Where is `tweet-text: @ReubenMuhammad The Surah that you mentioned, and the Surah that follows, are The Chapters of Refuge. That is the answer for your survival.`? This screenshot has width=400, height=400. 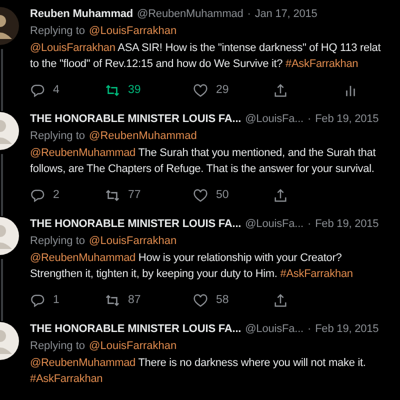
tweet-text: @ReubenMuhammad The Surah that you mentioned, and the Surah that follows, are The Chapters of Refuge. That is the answer for your survival. is located at coordinates (203, 161).